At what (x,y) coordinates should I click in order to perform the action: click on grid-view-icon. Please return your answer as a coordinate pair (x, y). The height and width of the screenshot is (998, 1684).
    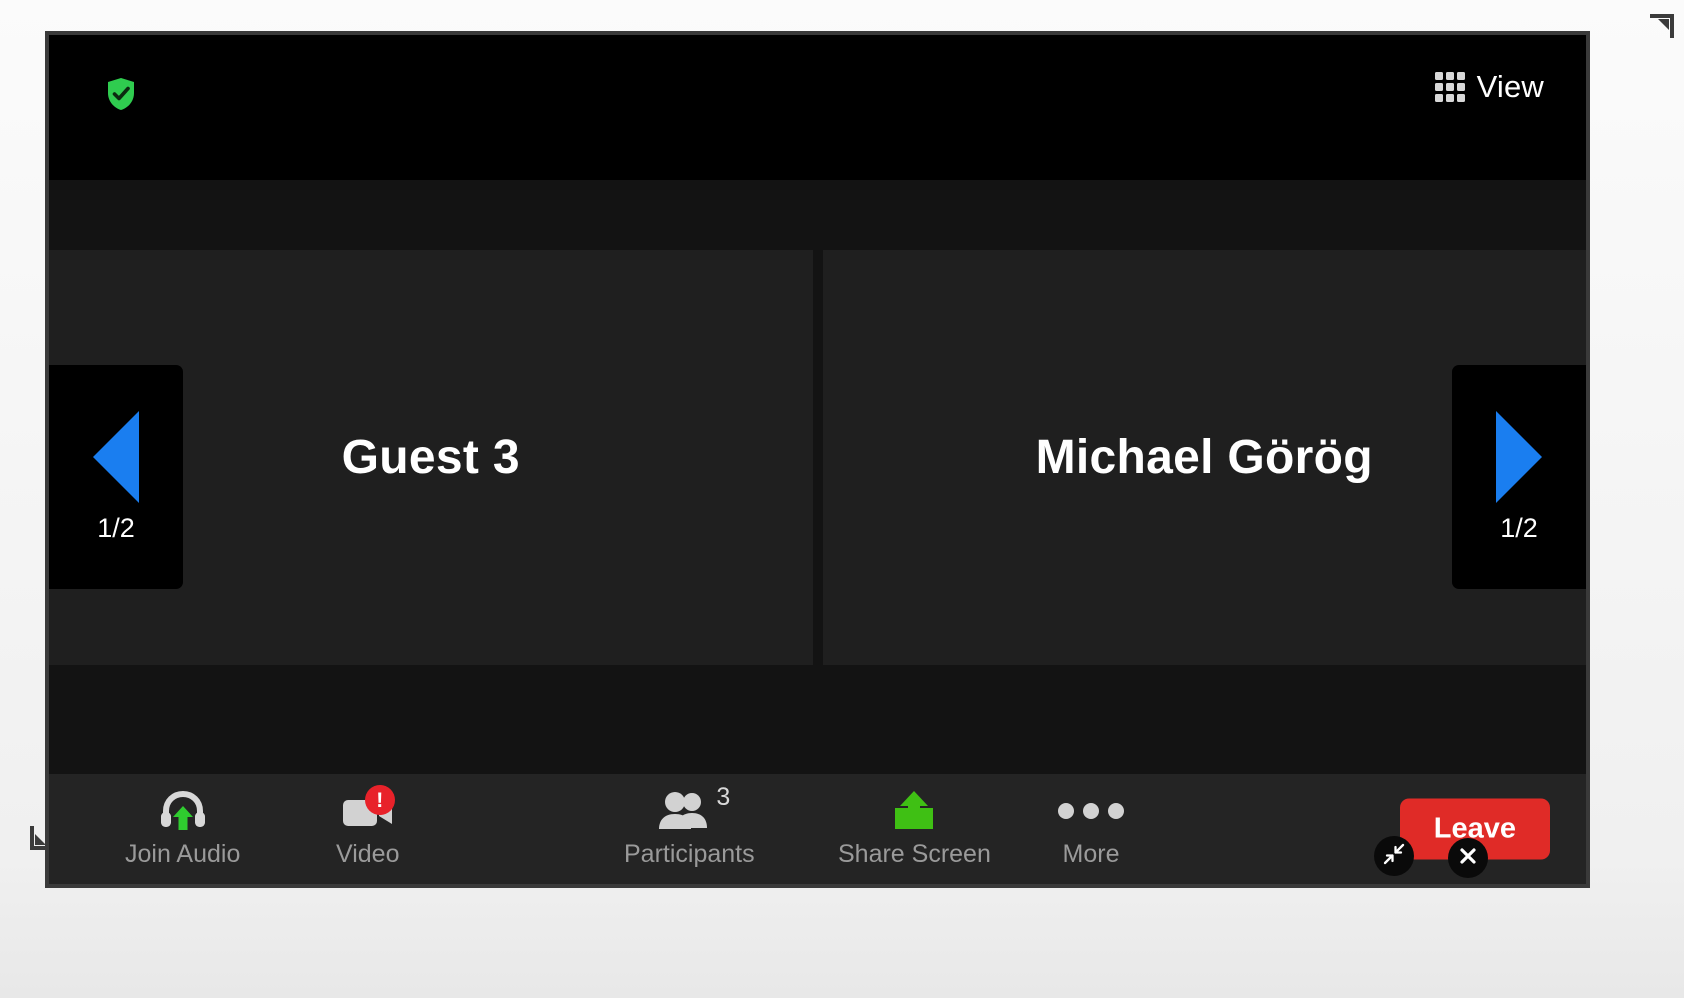
    Looking at the image, I should click on (1449, 87).